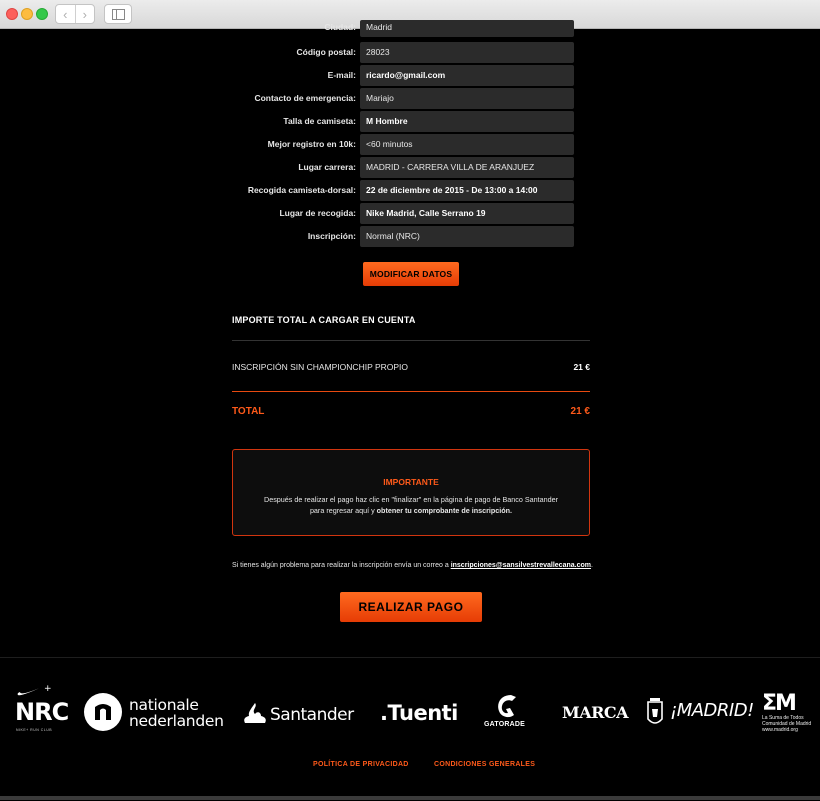 This screenshot has height=801, width=820. I want to click on help-end: ., so click(591, 565).